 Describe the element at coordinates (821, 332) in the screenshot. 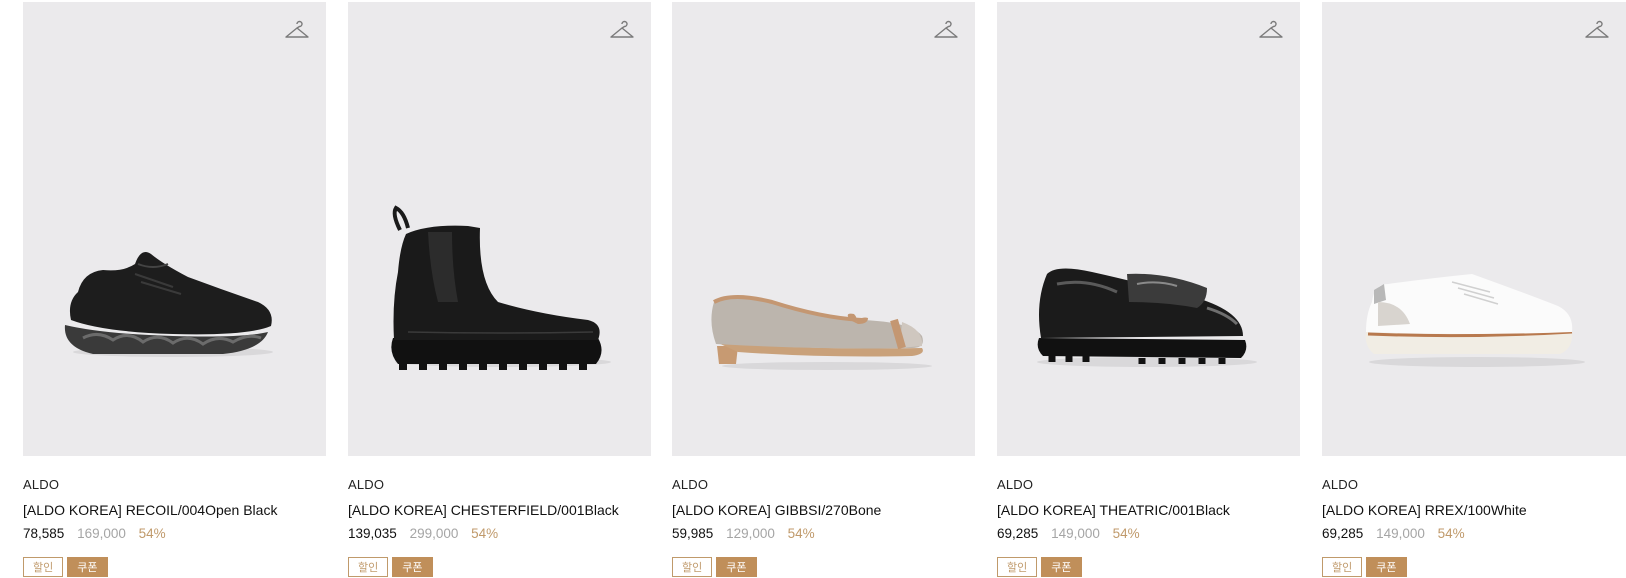

I see `bone-ballet-flat-image` at that location.